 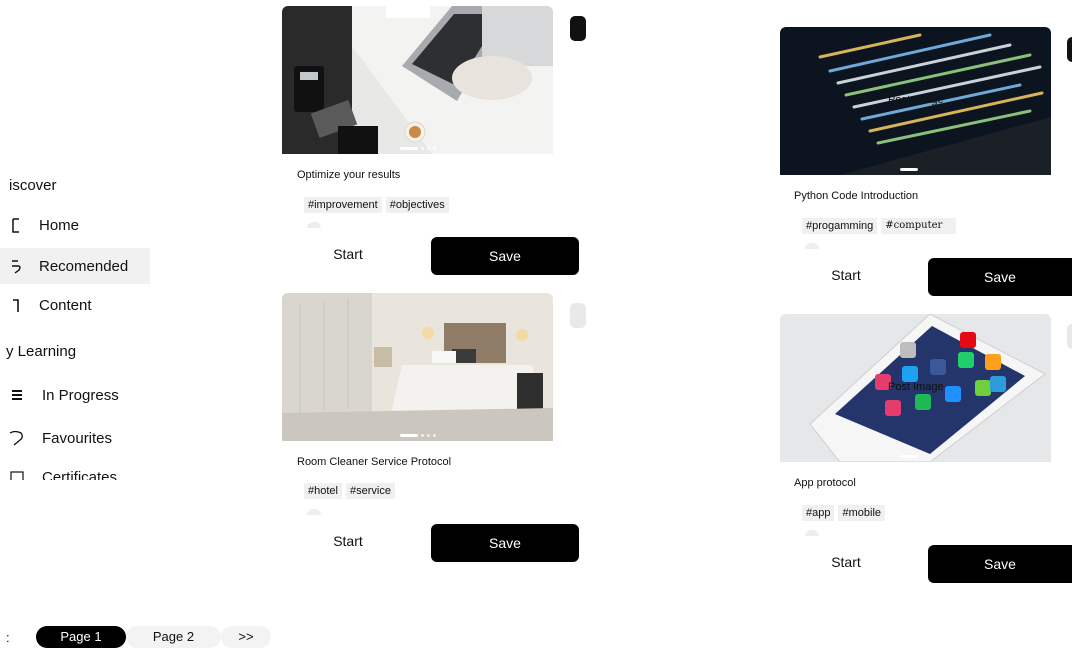 I want to click on sidebar-item-recomended: Recomended, so click(x=75, y=266).